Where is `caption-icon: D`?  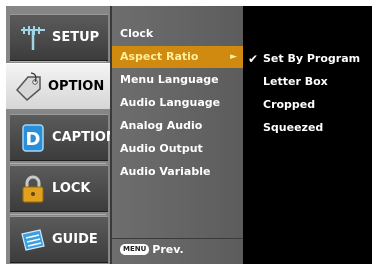
caption-icon: D is located at coordinates (33, 138).